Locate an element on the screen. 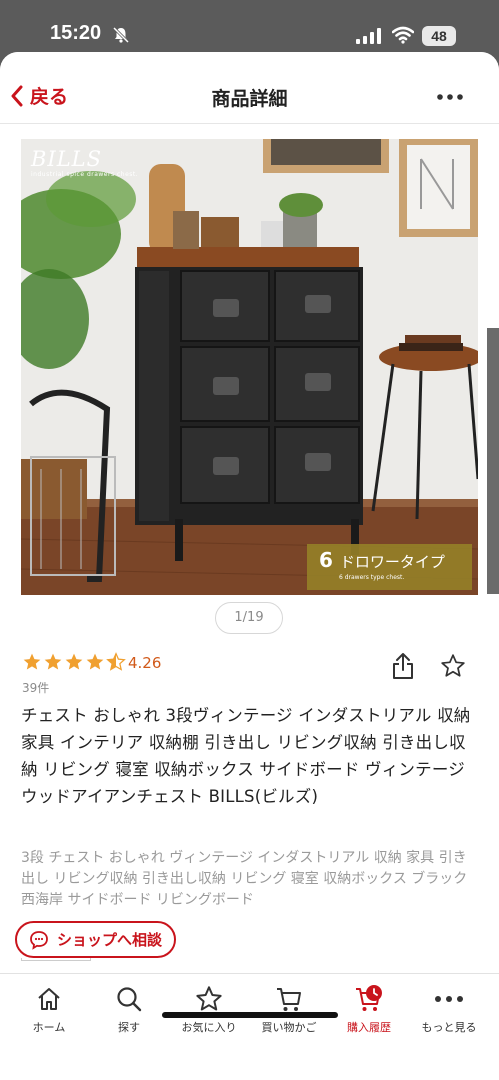 The height and width of the screenshot is (1080, 499). consult-label: ショップへ相談 is located at coordinates (110, 940).